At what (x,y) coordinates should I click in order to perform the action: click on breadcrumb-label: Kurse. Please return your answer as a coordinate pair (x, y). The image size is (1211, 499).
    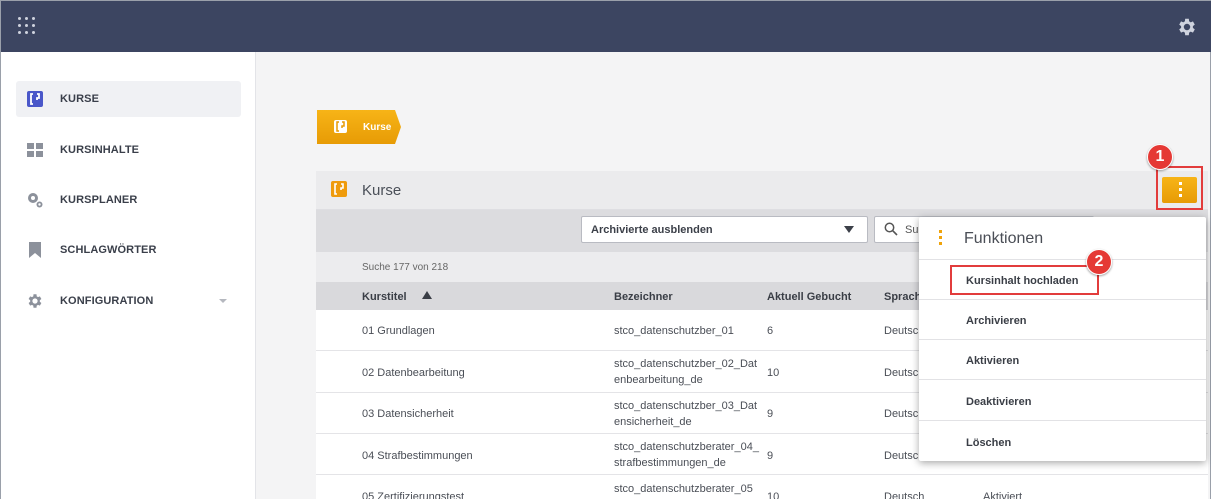
    Looking at the image, I should click on (377, 127).